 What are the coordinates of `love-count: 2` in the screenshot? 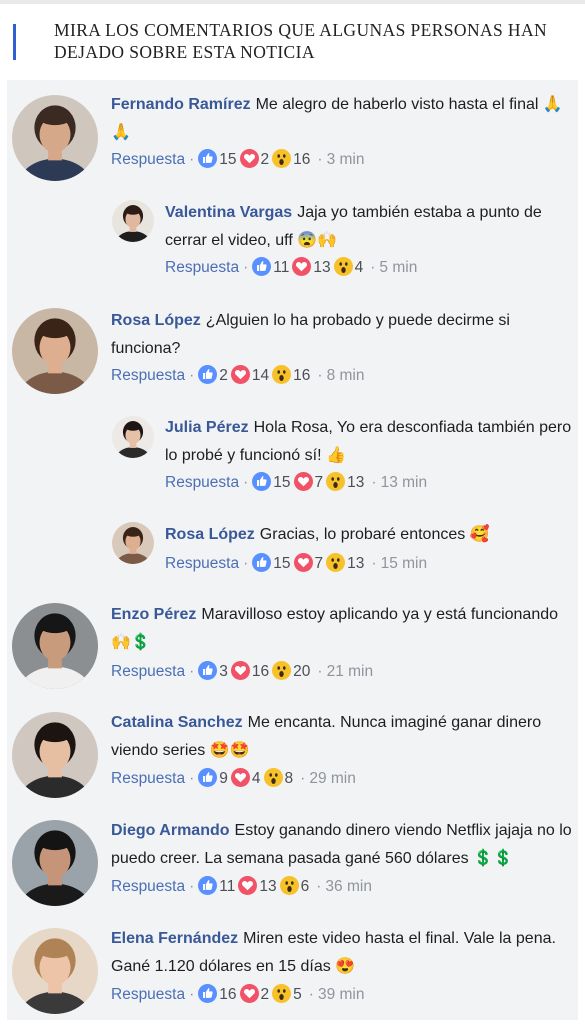 It's located at (265, 994).